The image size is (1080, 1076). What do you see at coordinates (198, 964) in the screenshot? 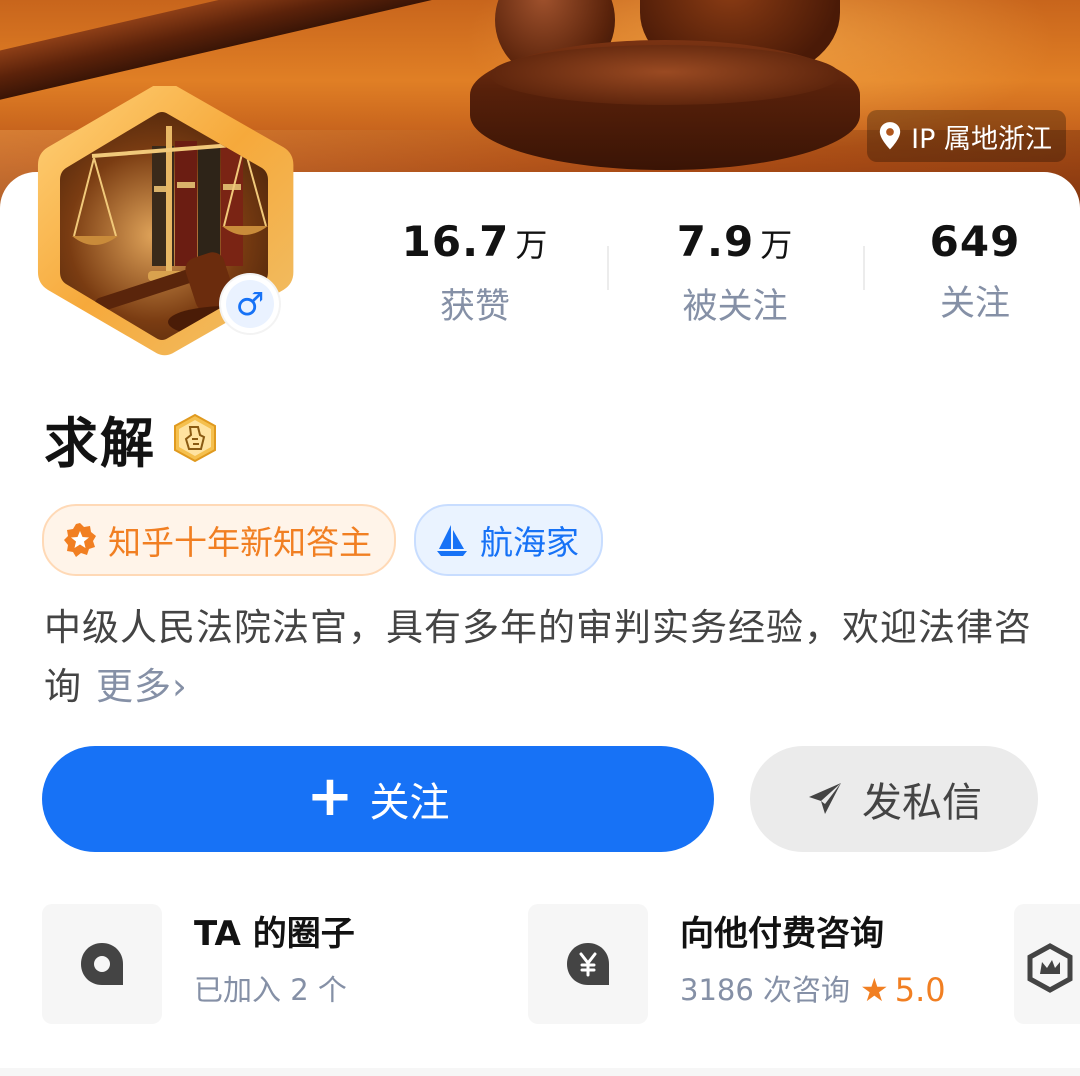
I see `feature-circles: TA 的圈子 已加入 2 个` at bounding box center [198, 964].